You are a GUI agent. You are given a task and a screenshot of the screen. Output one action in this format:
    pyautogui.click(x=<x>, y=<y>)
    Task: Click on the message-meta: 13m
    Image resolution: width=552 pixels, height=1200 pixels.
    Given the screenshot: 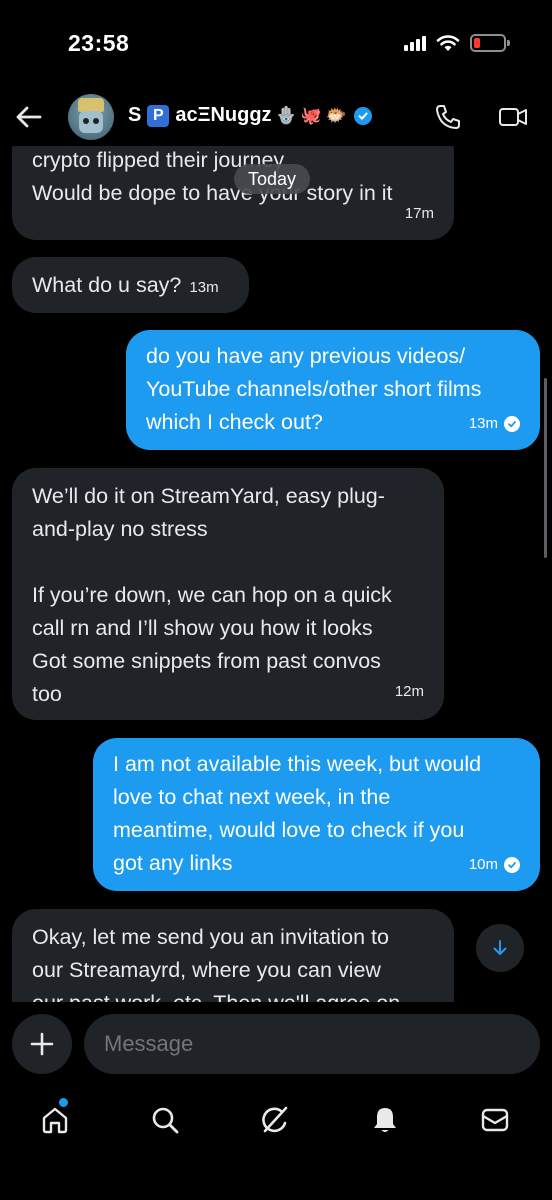 What is the action you would take?
    pyautogui.click(x=494, y=423)
    